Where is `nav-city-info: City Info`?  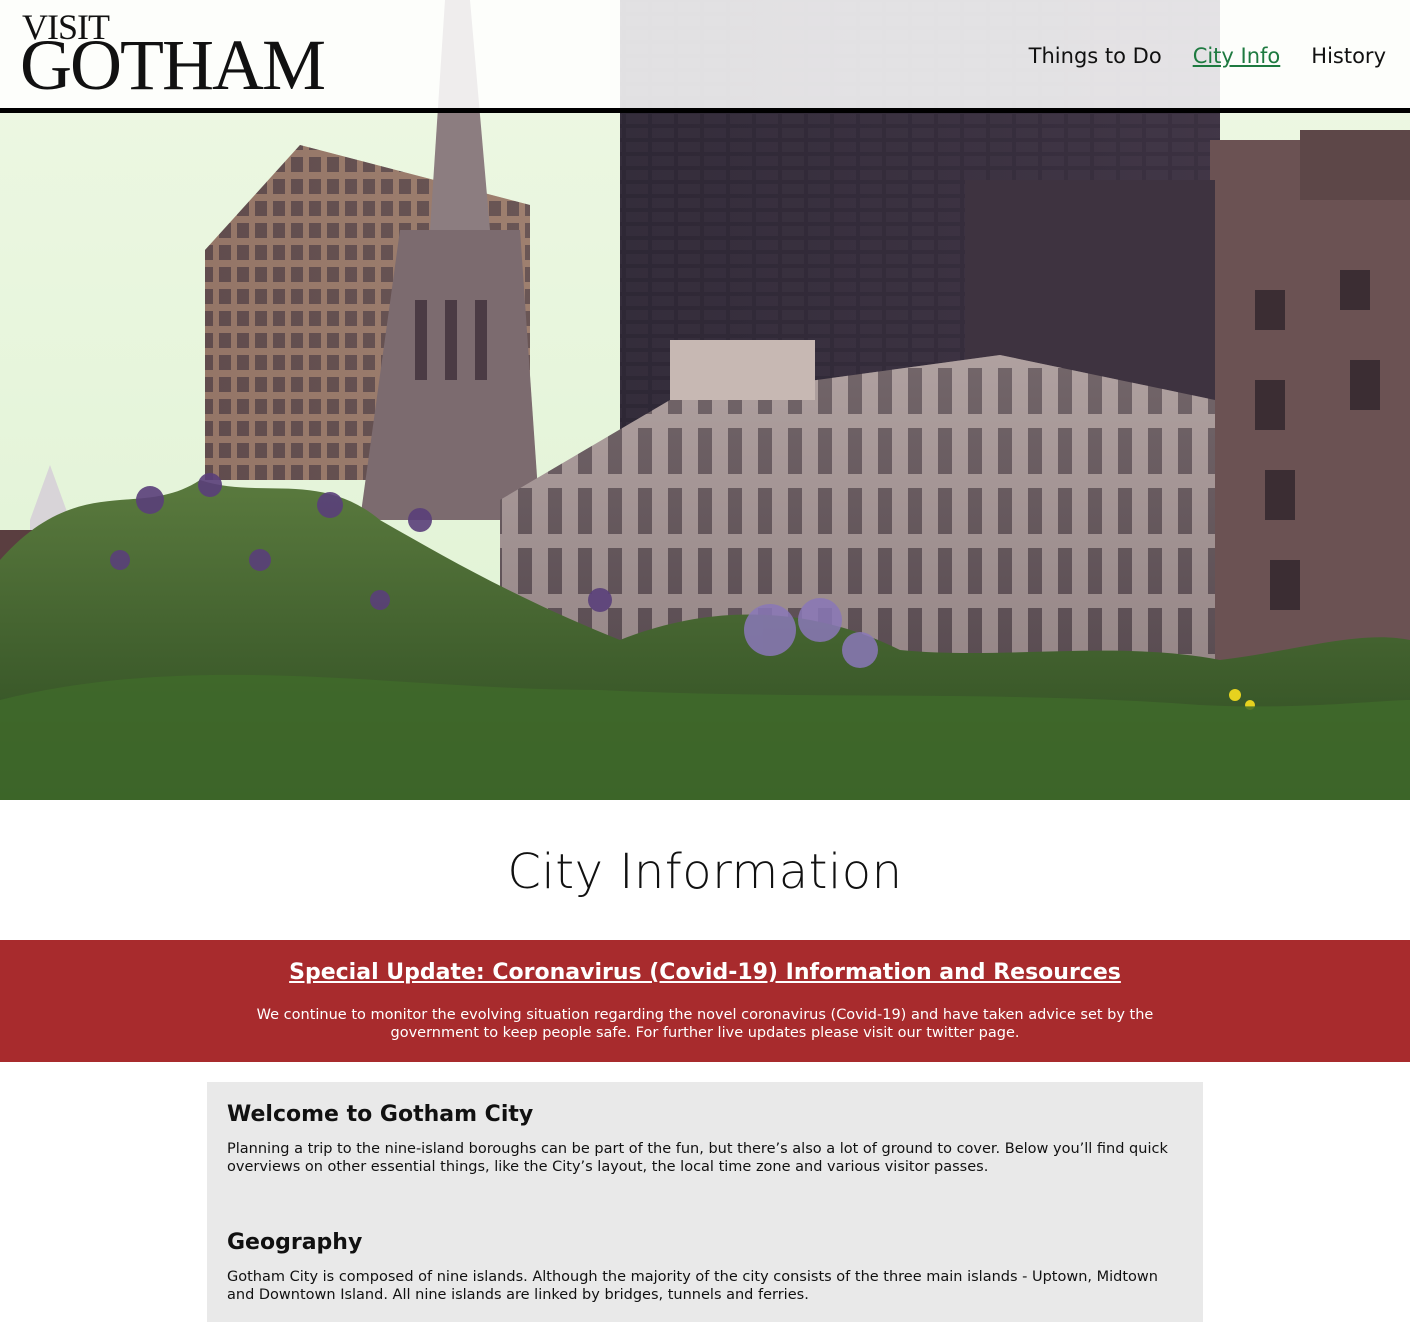
nav-city-info: City Info is located at coordinates (1237, 56).